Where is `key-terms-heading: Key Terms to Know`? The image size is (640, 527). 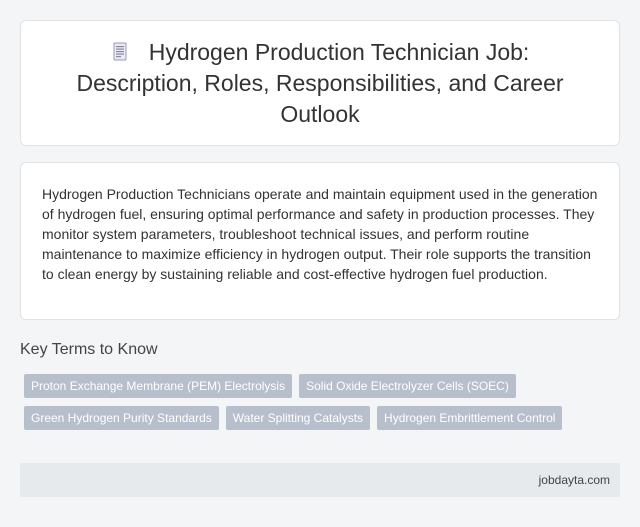
key-terms-heading: Key Terms to Know is located at coordinates (89, 349).